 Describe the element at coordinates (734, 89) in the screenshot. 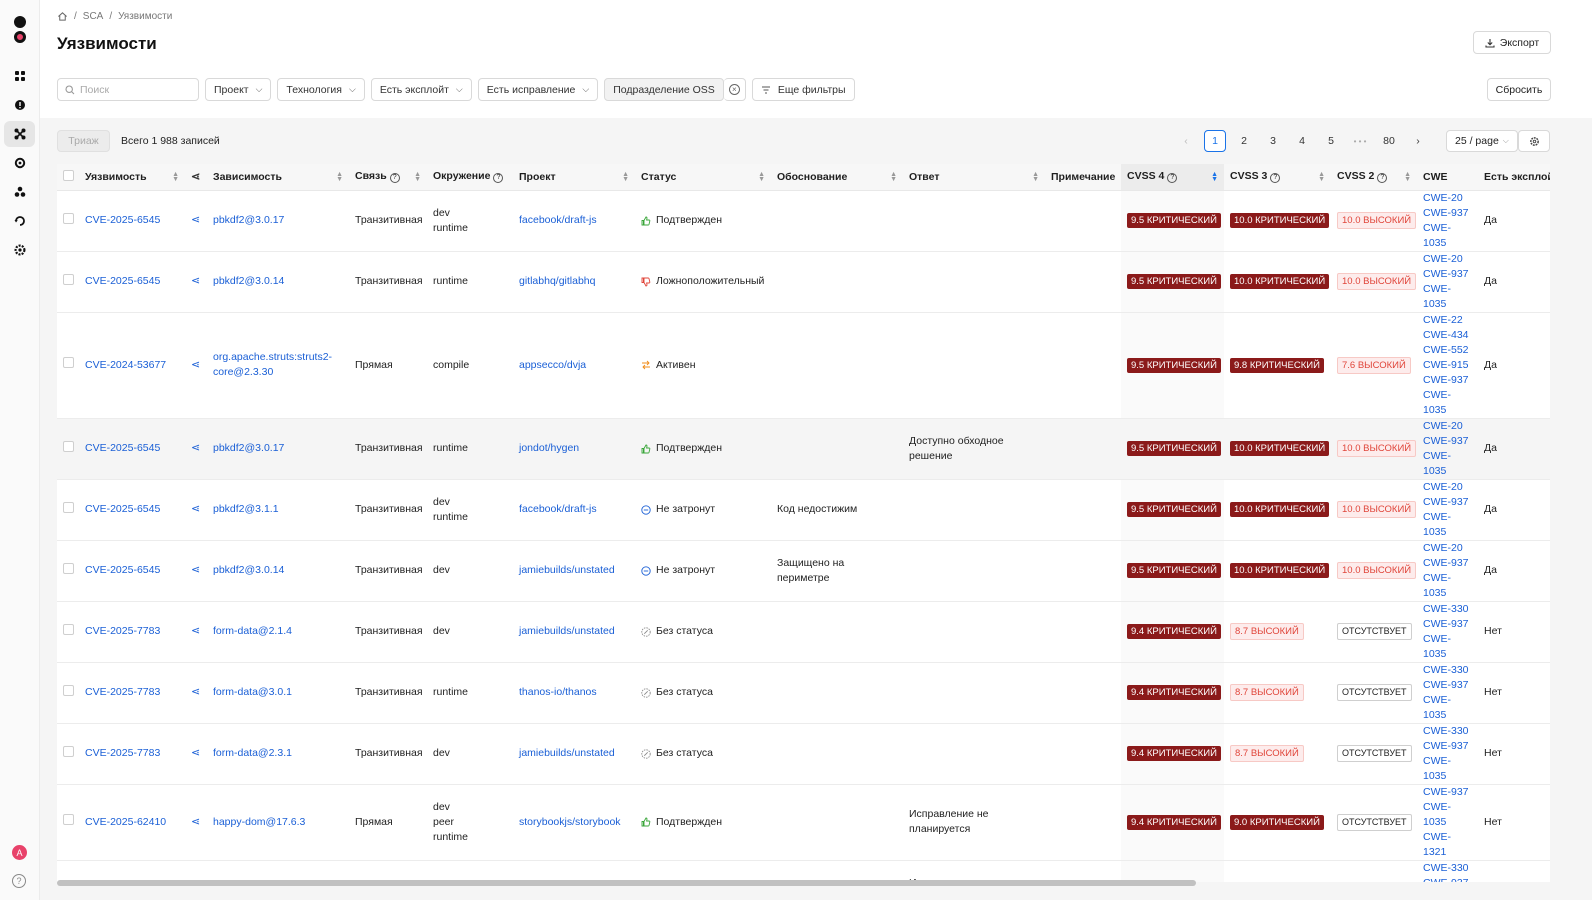

I see `clear-division-button: ×` at that location.